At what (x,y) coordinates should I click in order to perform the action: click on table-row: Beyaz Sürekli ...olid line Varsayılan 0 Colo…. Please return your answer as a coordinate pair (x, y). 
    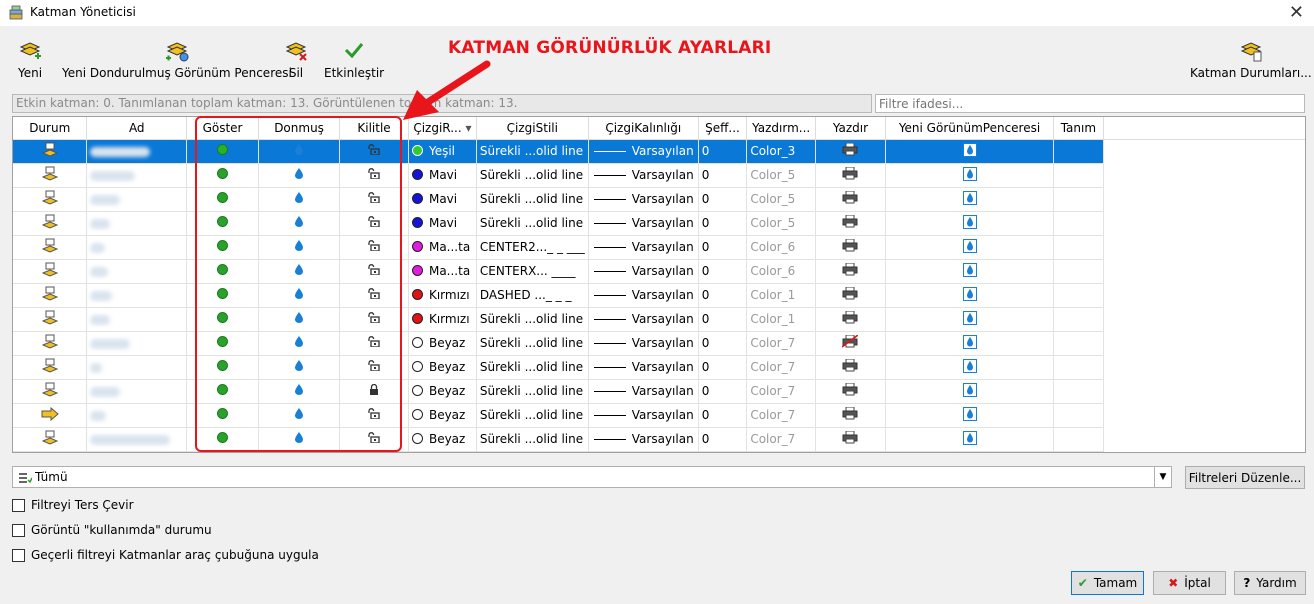
    Looking at the image, I should click on (659, 439).